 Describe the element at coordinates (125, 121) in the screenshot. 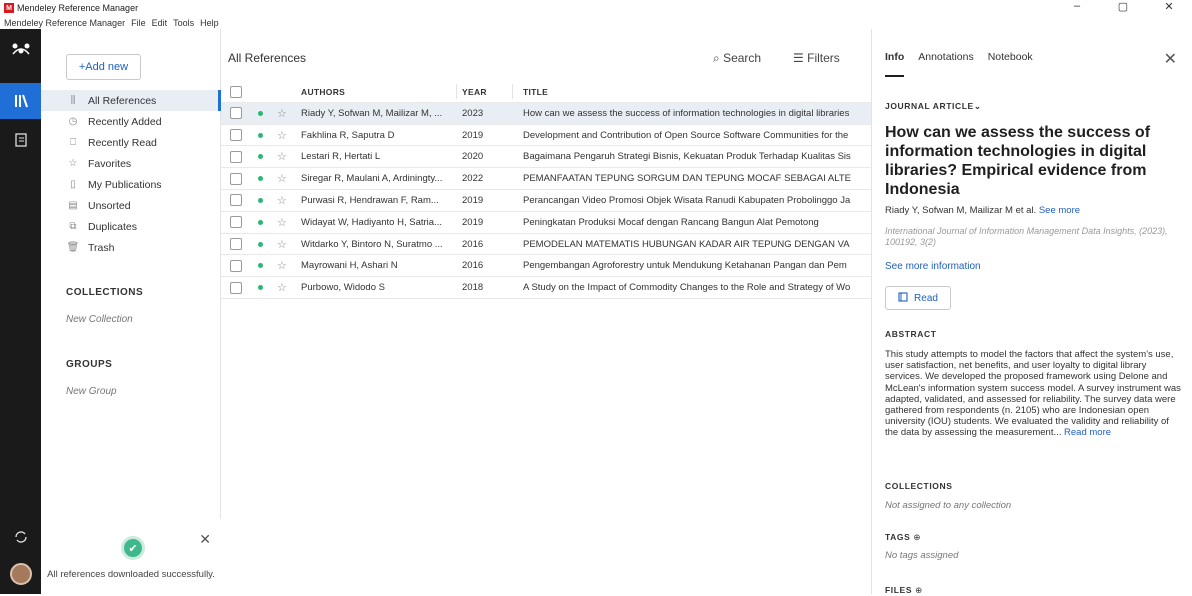

I see `sidebar-item-label: Recently Added` at that location.